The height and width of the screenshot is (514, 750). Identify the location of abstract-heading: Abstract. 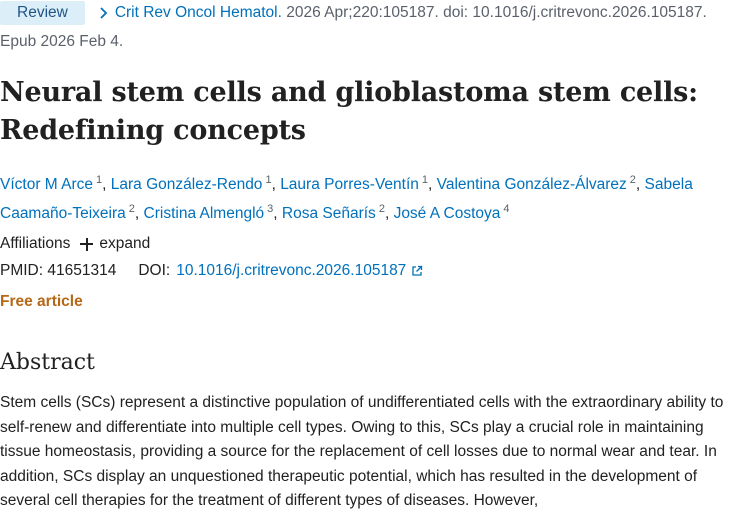
(47, 362).